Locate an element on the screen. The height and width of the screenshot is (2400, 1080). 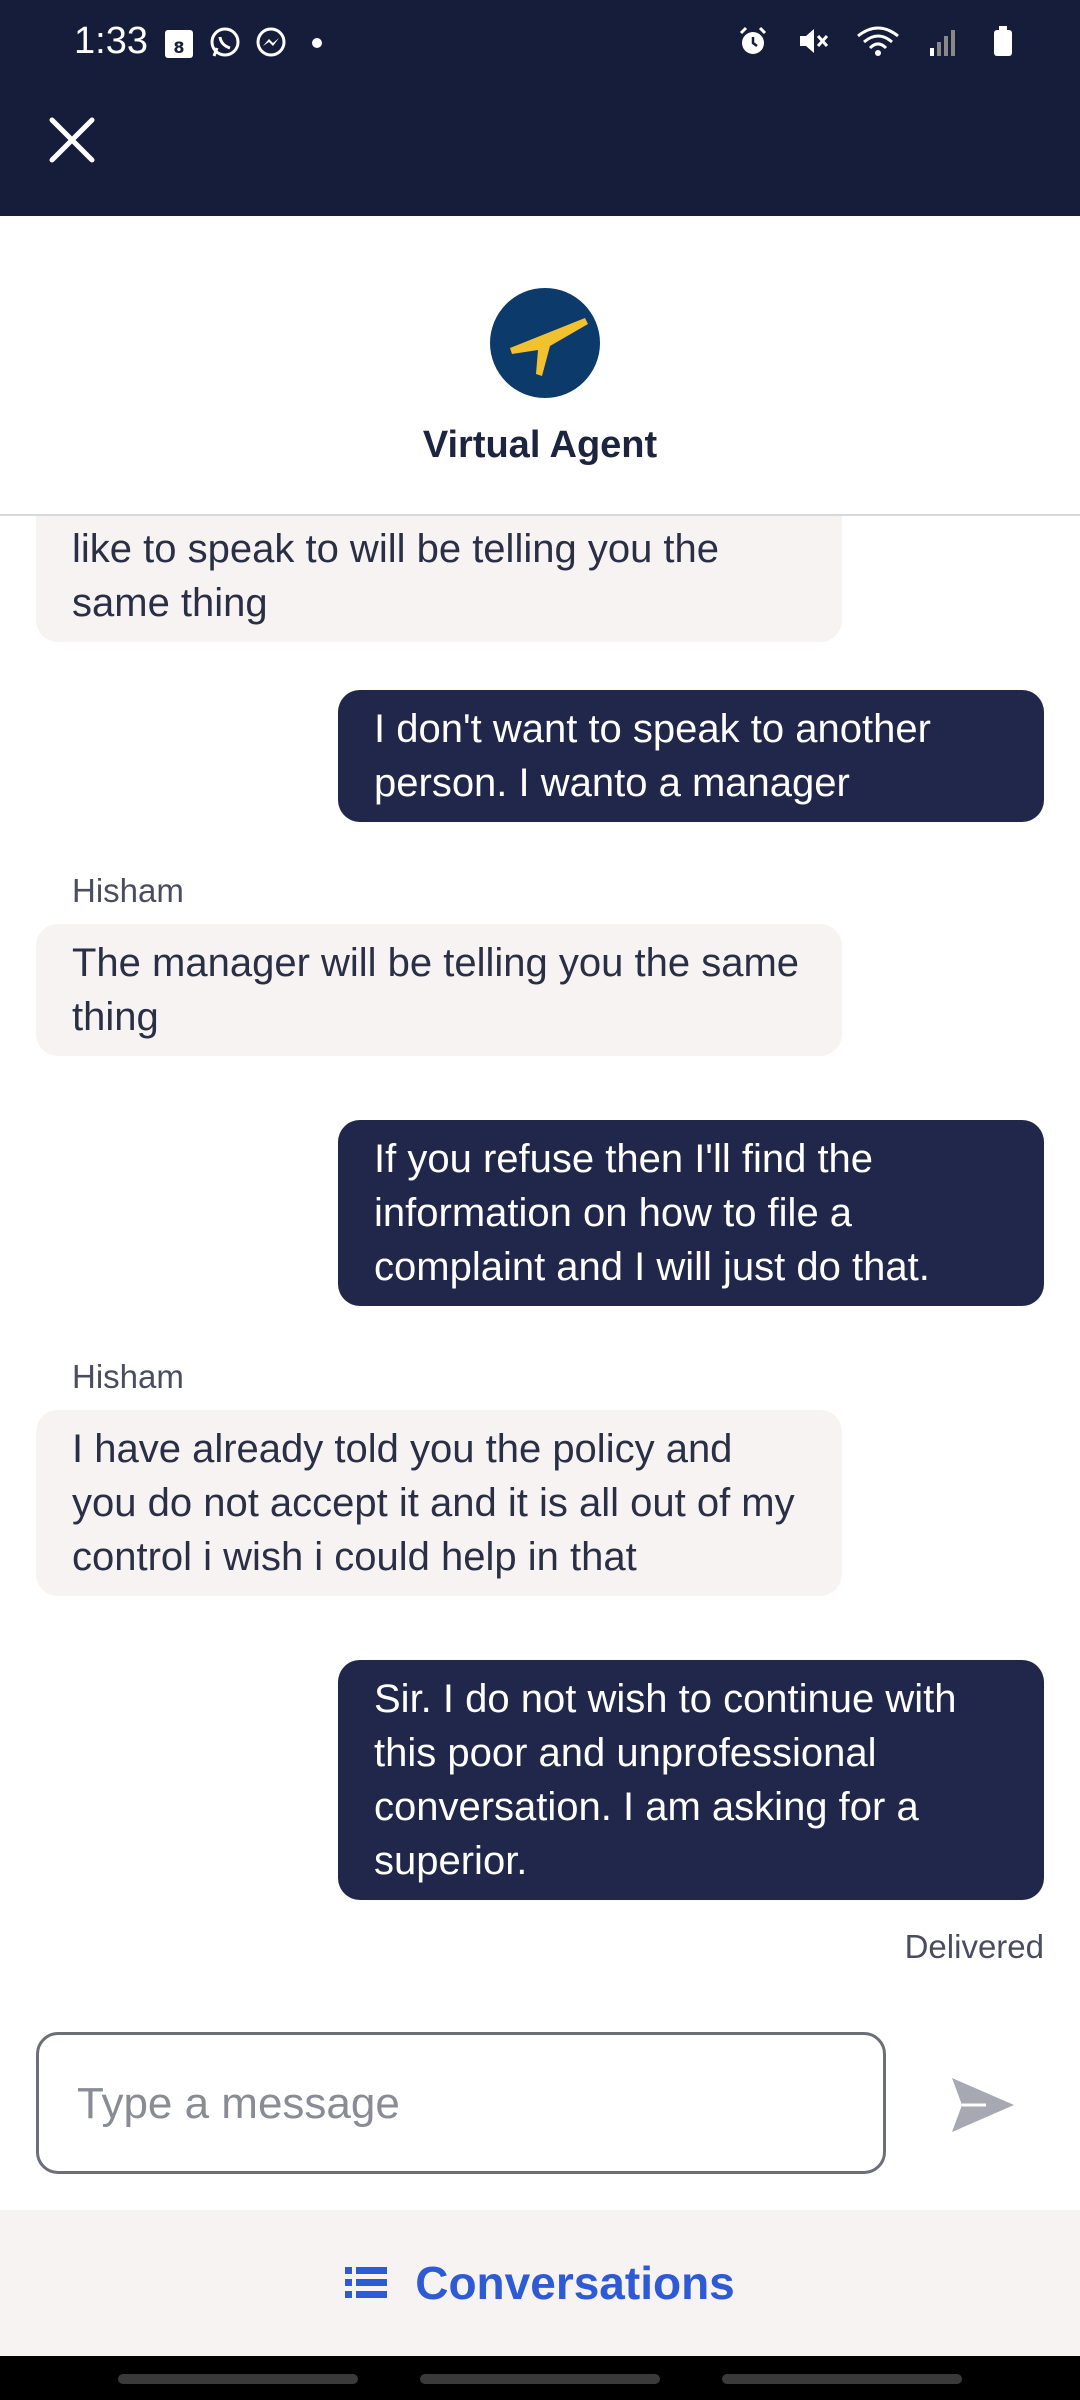
message-composer is located at coordinates (461, 2103).